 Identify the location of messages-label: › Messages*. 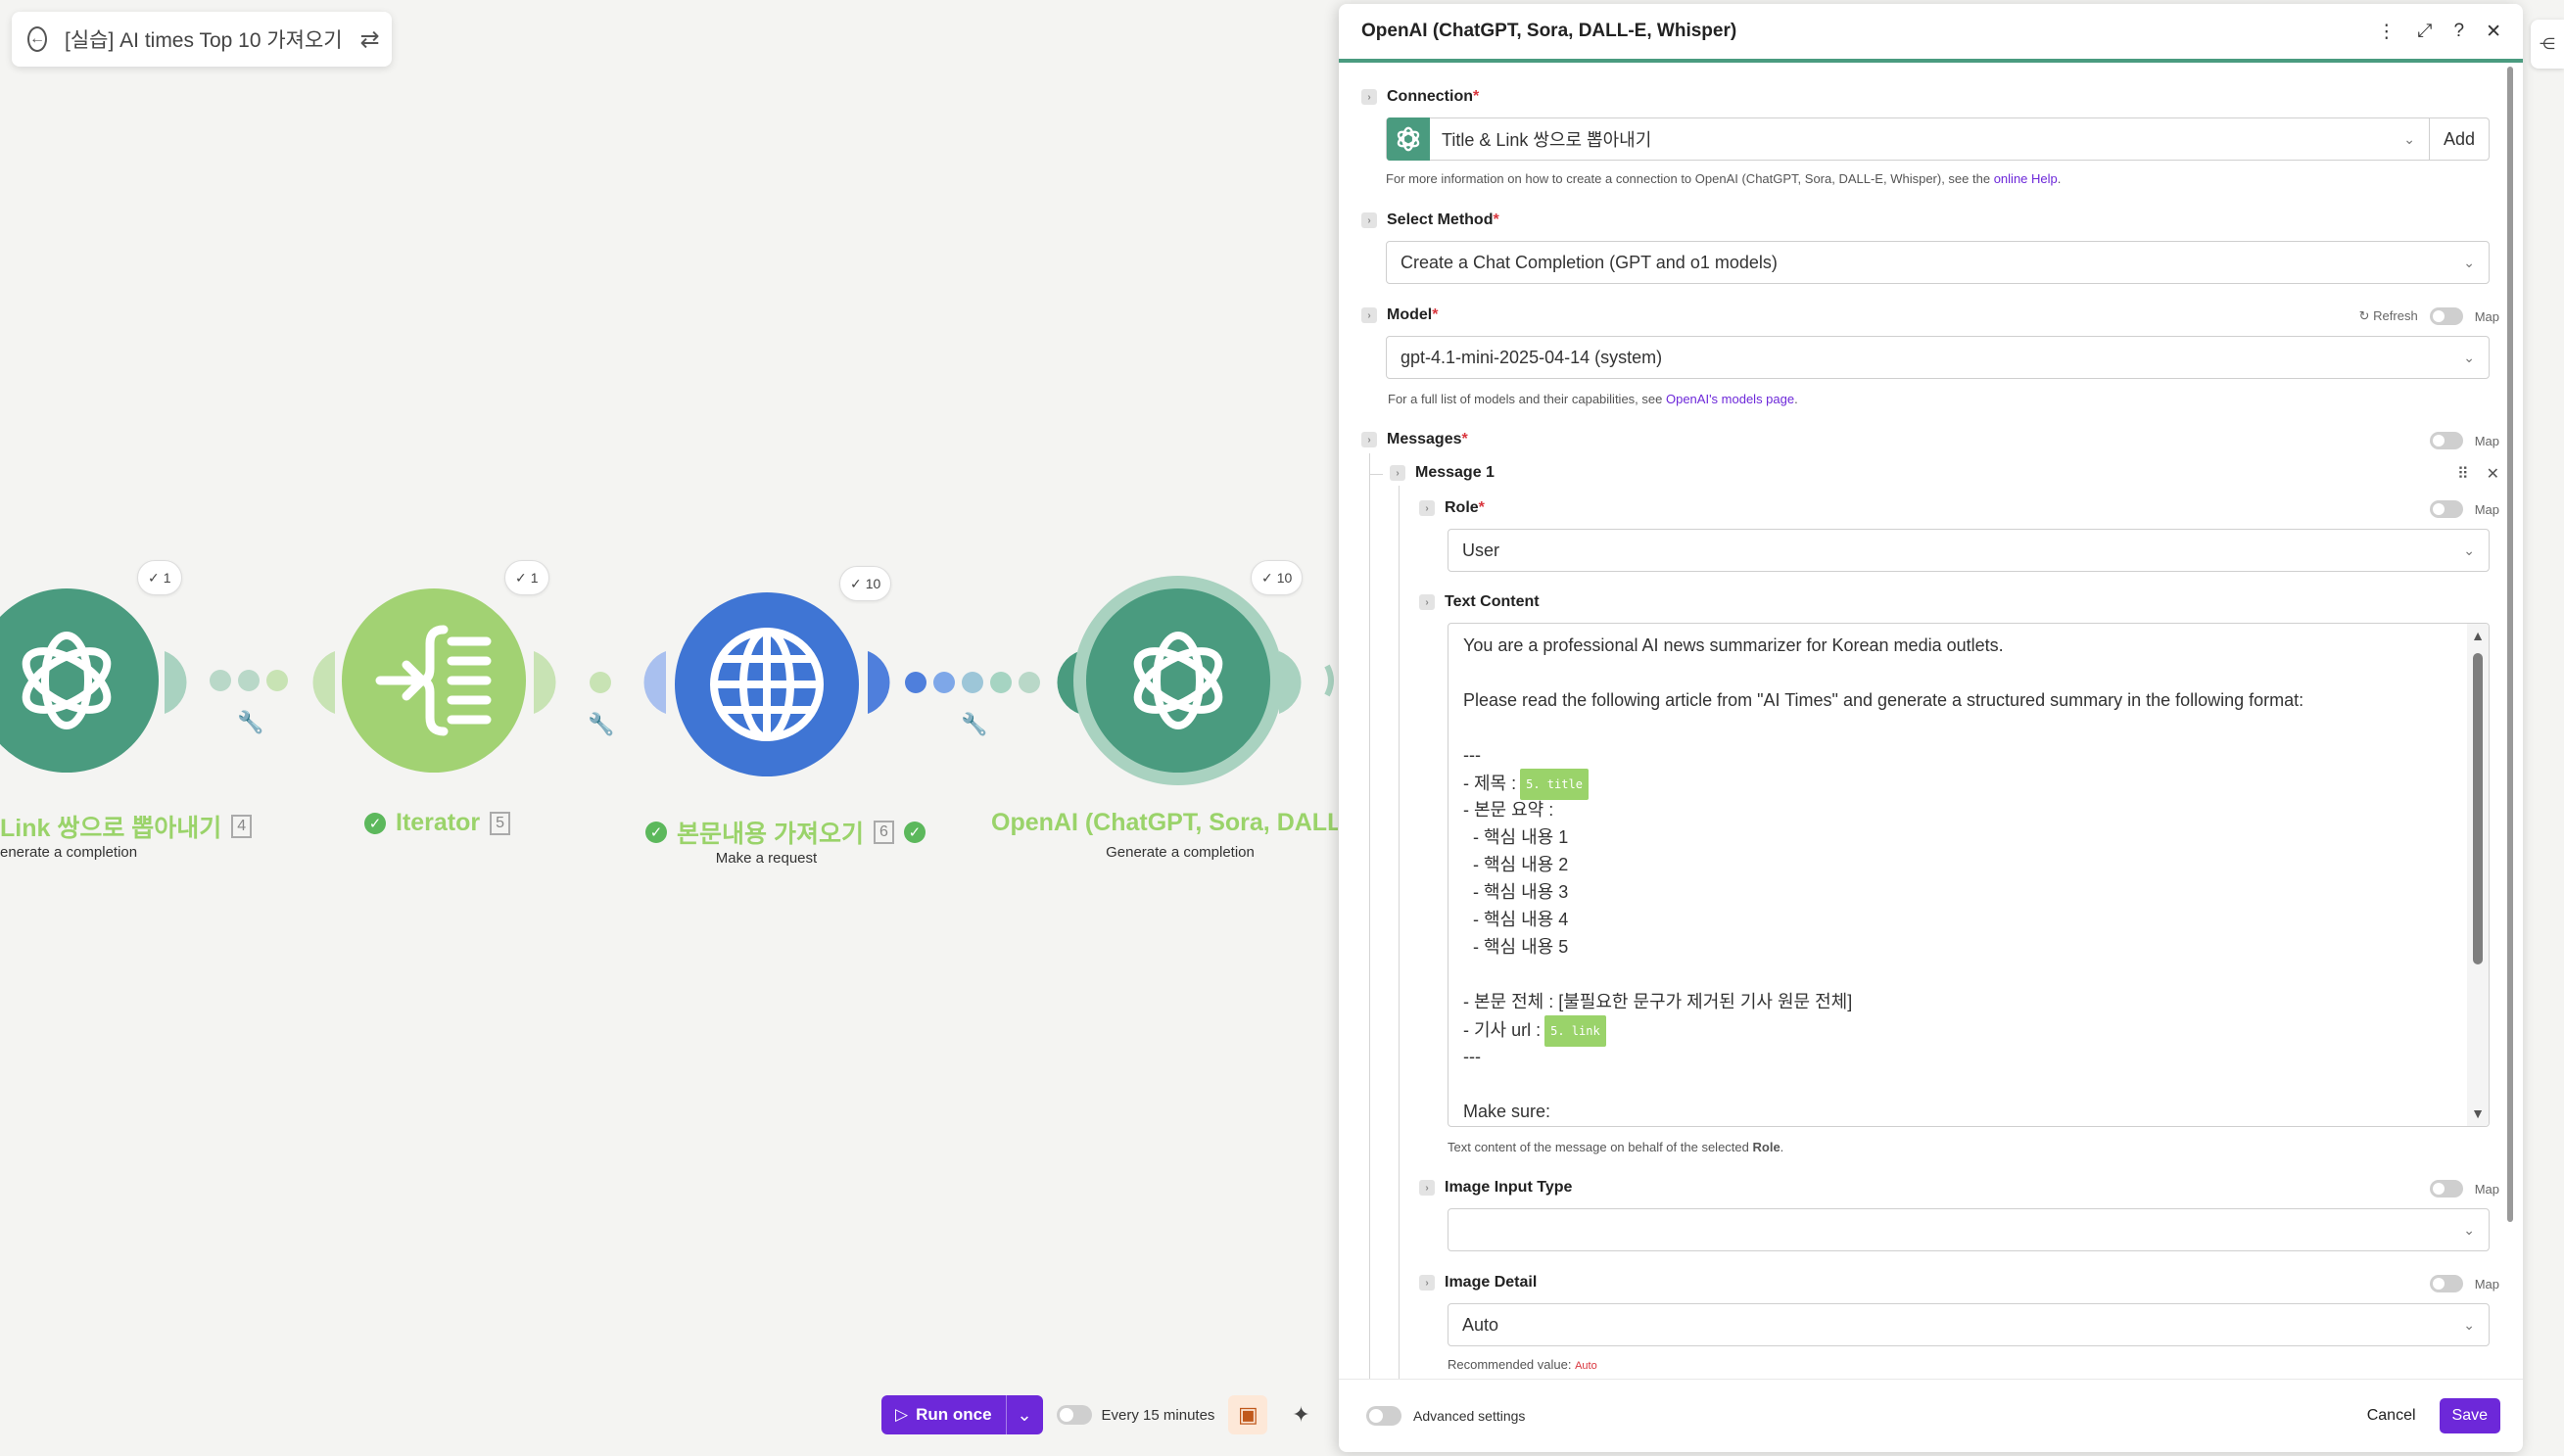
(1414, 439).